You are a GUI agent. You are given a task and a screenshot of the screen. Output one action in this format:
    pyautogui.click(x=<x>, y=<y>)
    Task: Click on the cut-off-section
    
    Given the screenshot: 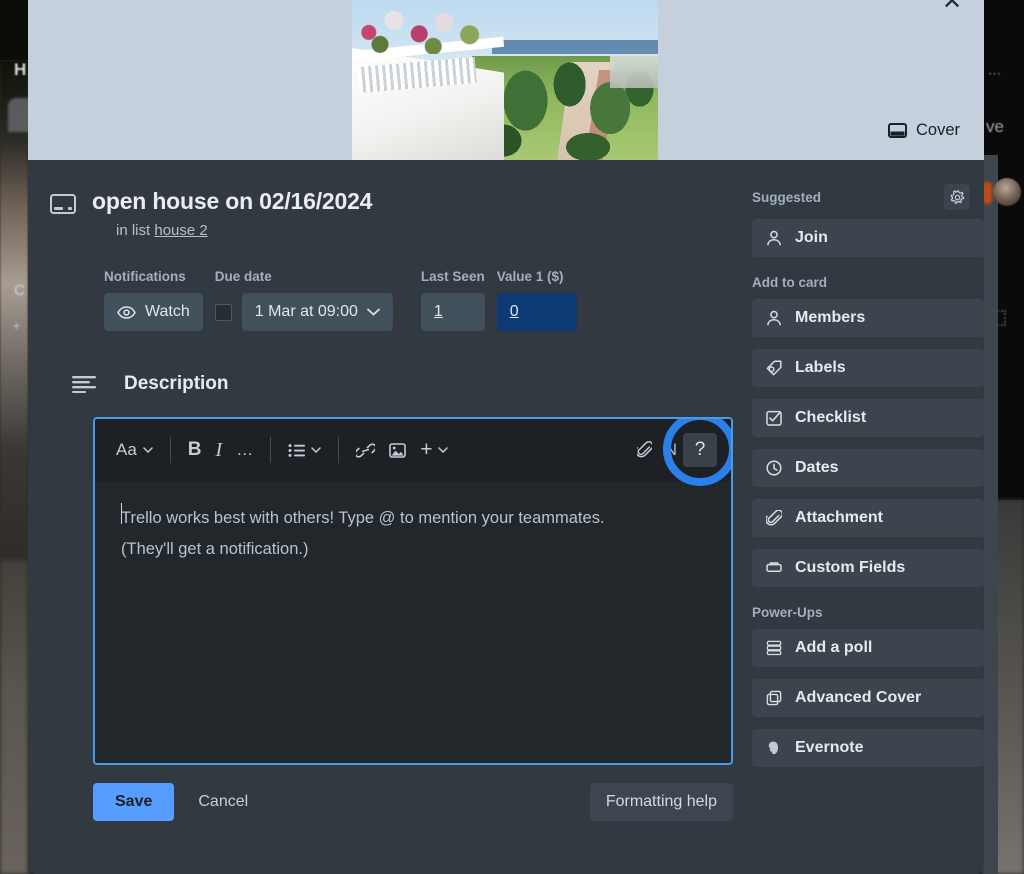 What is the action you would take?
    pyautogui.click(x=412, y=853)
    